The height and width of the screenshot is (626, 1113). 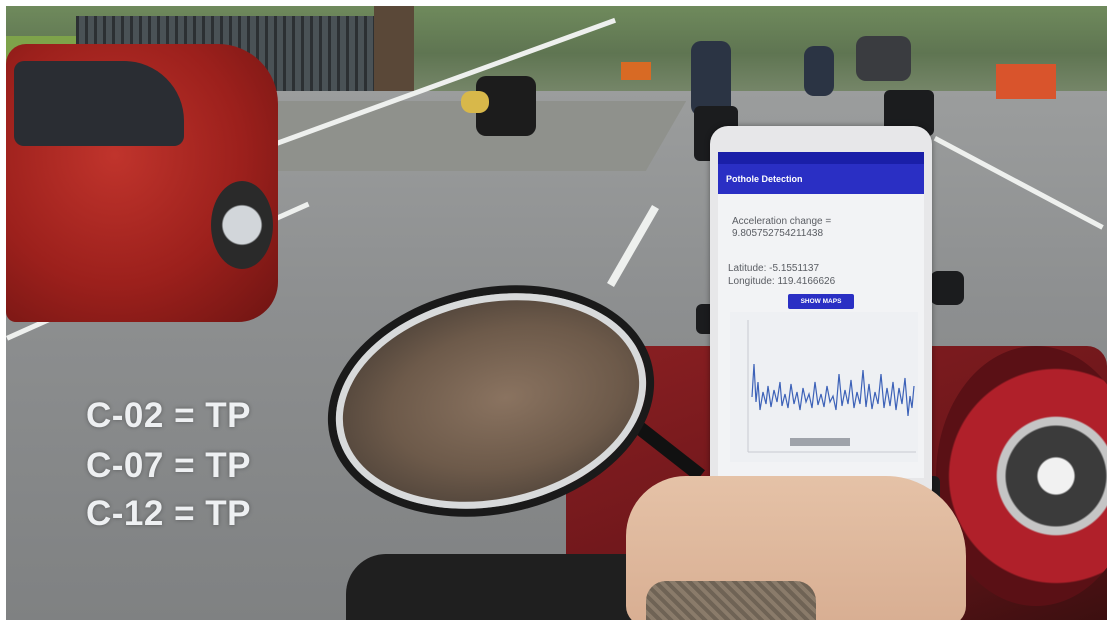 What do you see at coordinates (778, 233) in the screenshot?
I see `acceleration-value: 9.805752754211438` at bounding box center [778, 233].